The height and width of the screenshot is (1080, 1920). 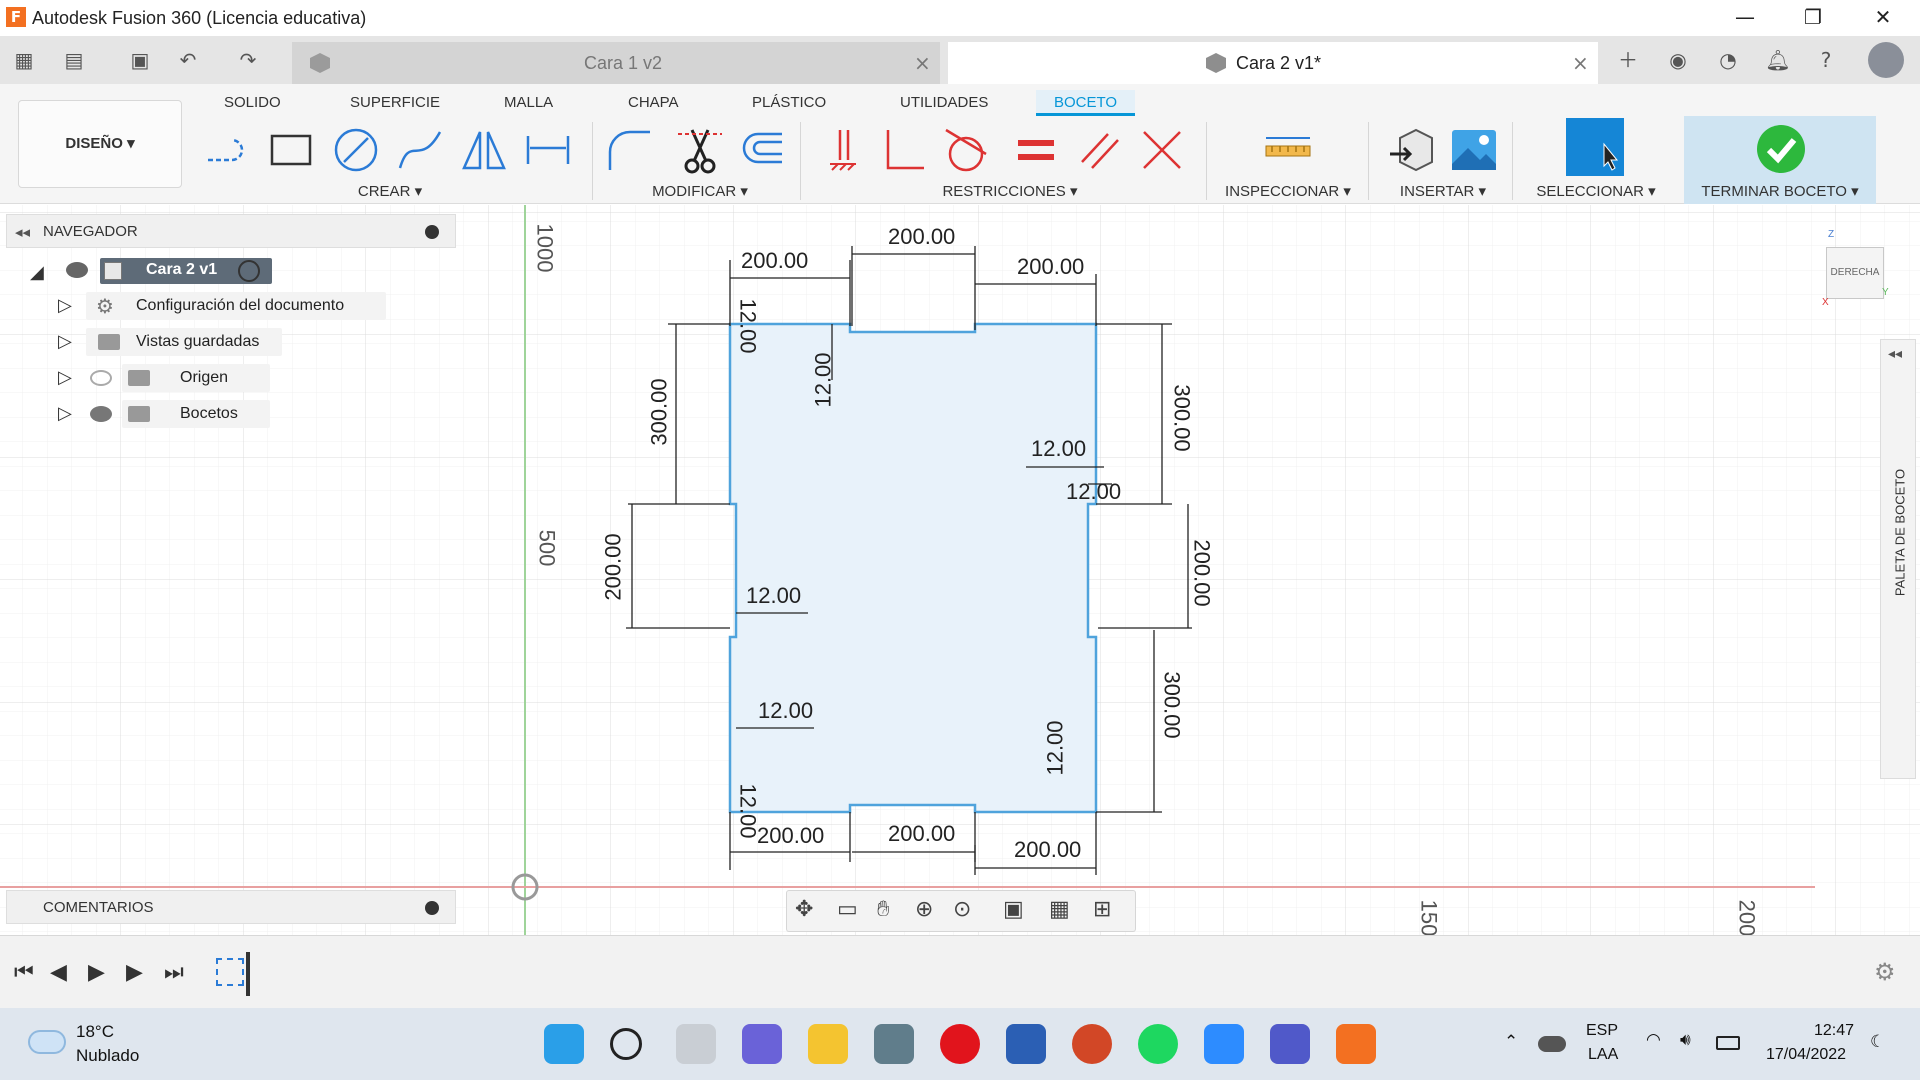 What do you see at coordinates (1412, 150) in the screenshot?
I see `insert-derive-icon` at bounding box center [1412, 150].